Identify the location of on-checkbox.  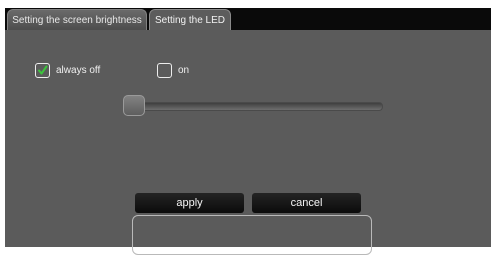
(164, 70).